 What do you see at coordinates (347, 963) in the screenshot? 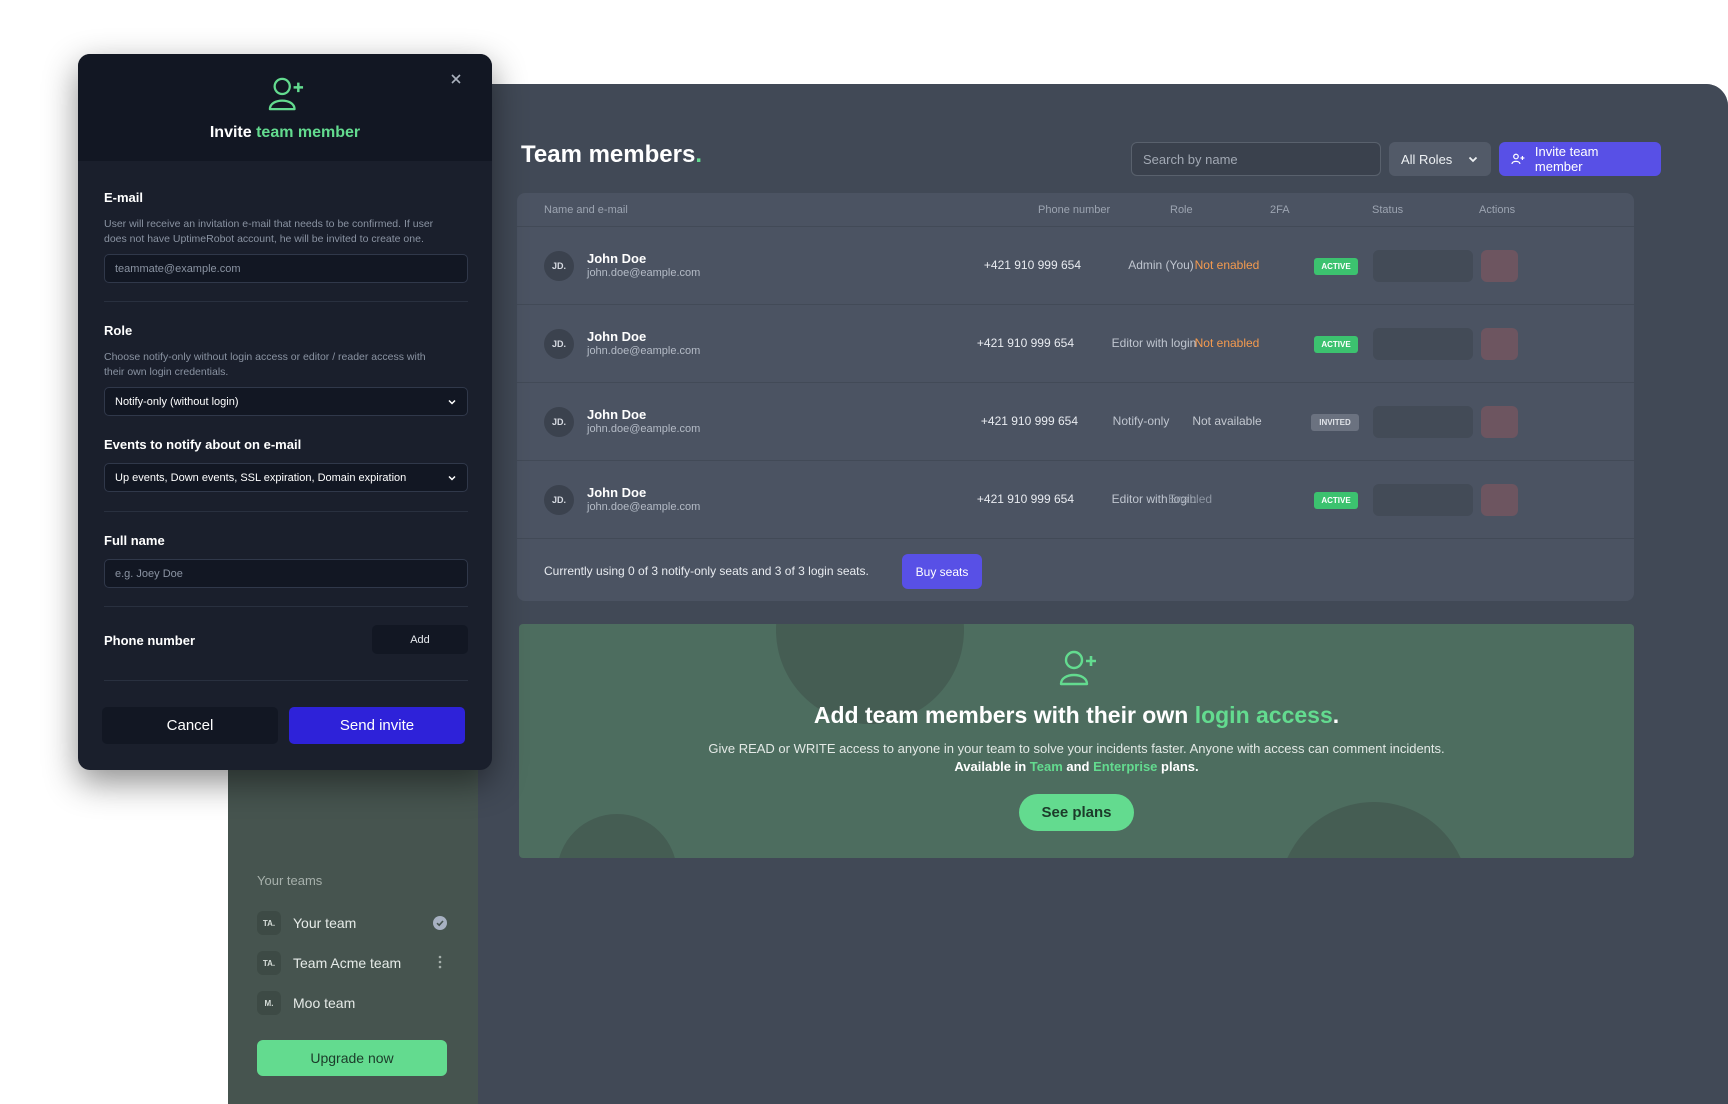
I see `team-name: Team Acme team` at bounding box center [347, 963].